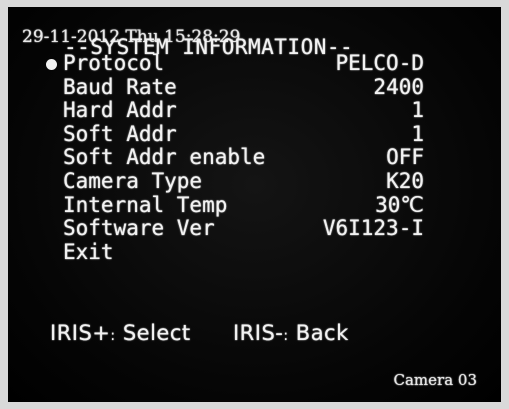 This screenshot has width=509, height=409. I want to click on menu-item-label: Camera Type, so click(133, 180).